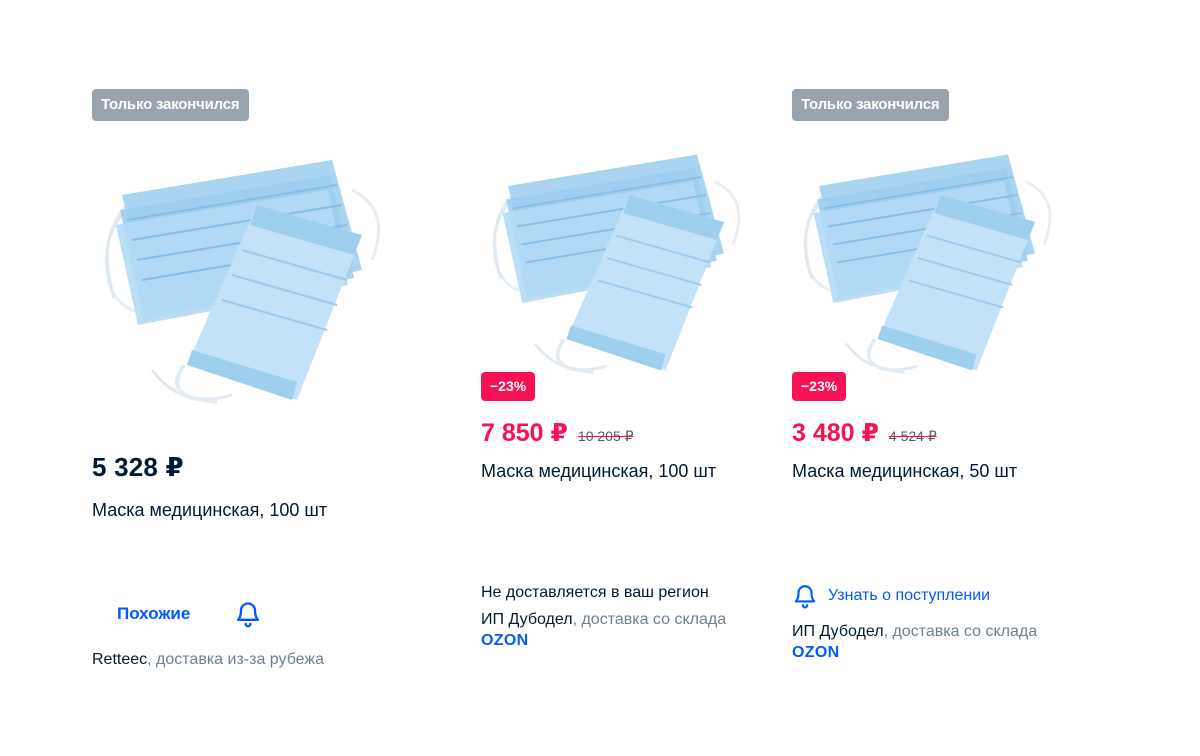 Image resolution: width=1200 pixels, height=756 pixels. I want to click on product-price: 3 480 ₽, so click(835, 433).